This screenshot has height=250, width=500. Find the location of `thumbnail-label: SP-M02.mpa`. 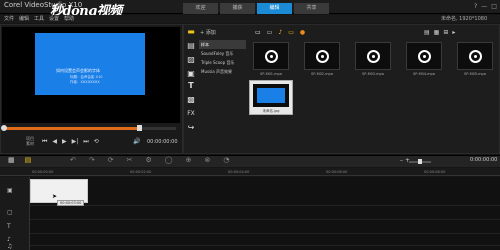

thumbnail-label: SP-M02.mpa is located at coordinates (322, 74).